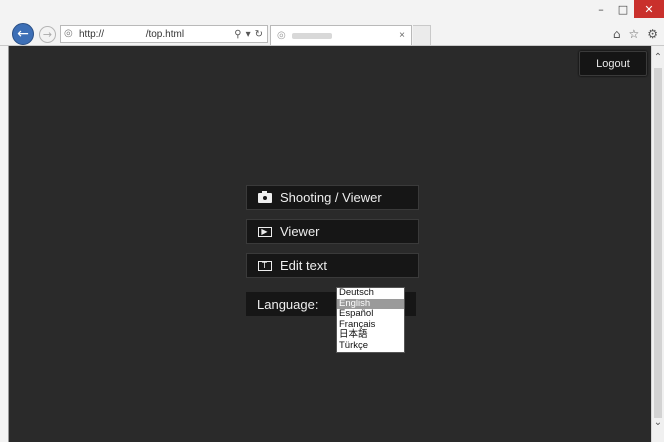  I want to click on new-tab-button, so click(422, 35).